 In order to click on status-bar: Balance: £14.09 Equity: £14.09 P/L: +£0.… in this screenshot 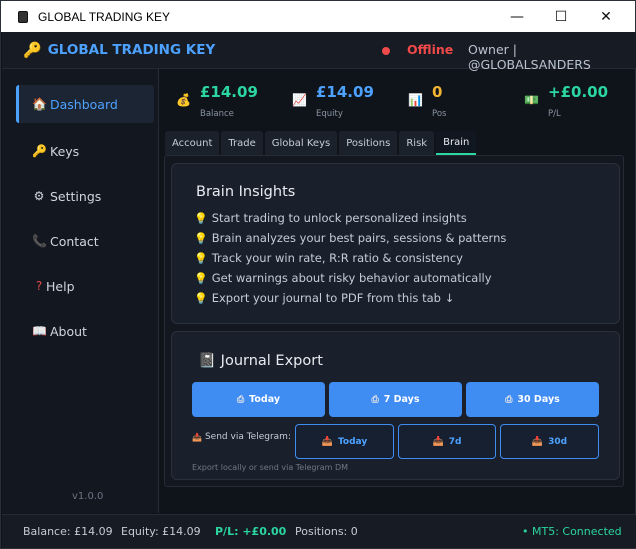, I will do `click(319, 531)`.